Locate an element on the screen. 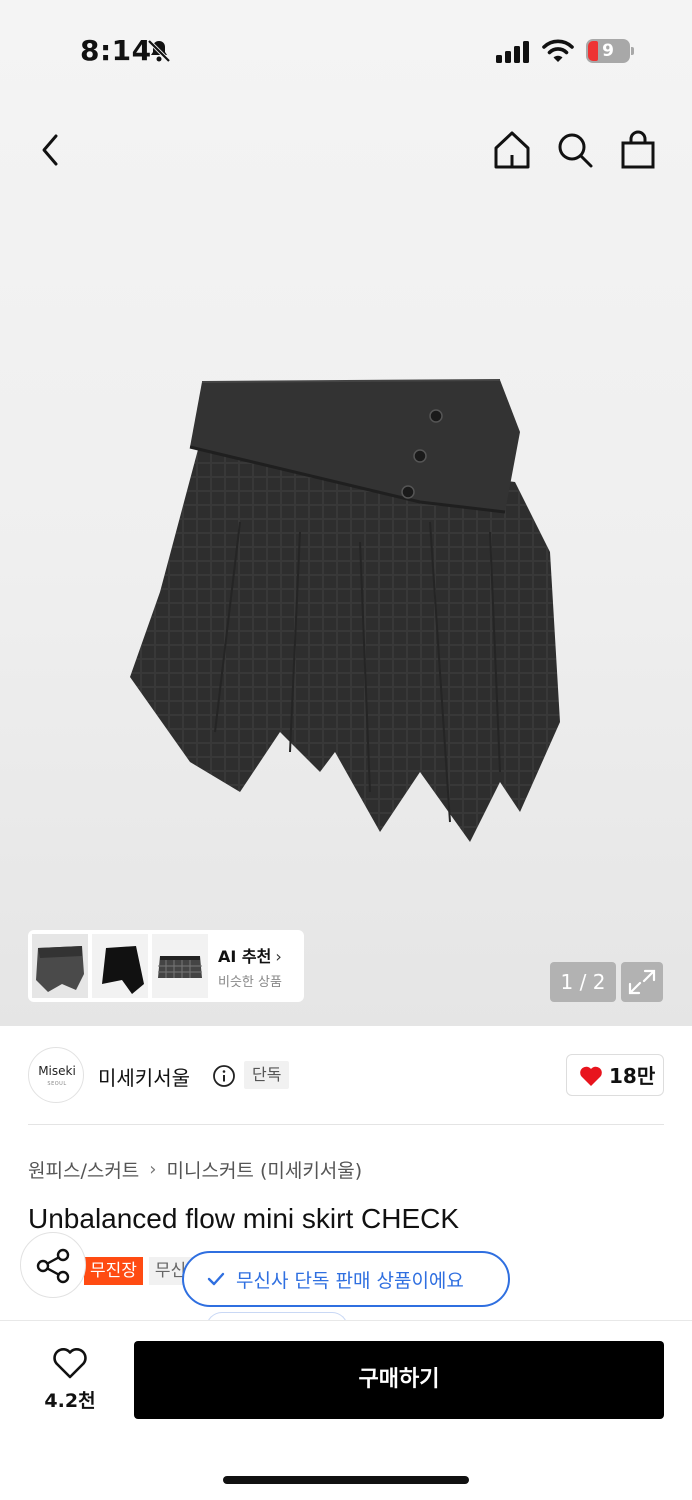 The height and width of the screenshot is (1500, 692). expand-image-button is located at coordinates (642, 982).